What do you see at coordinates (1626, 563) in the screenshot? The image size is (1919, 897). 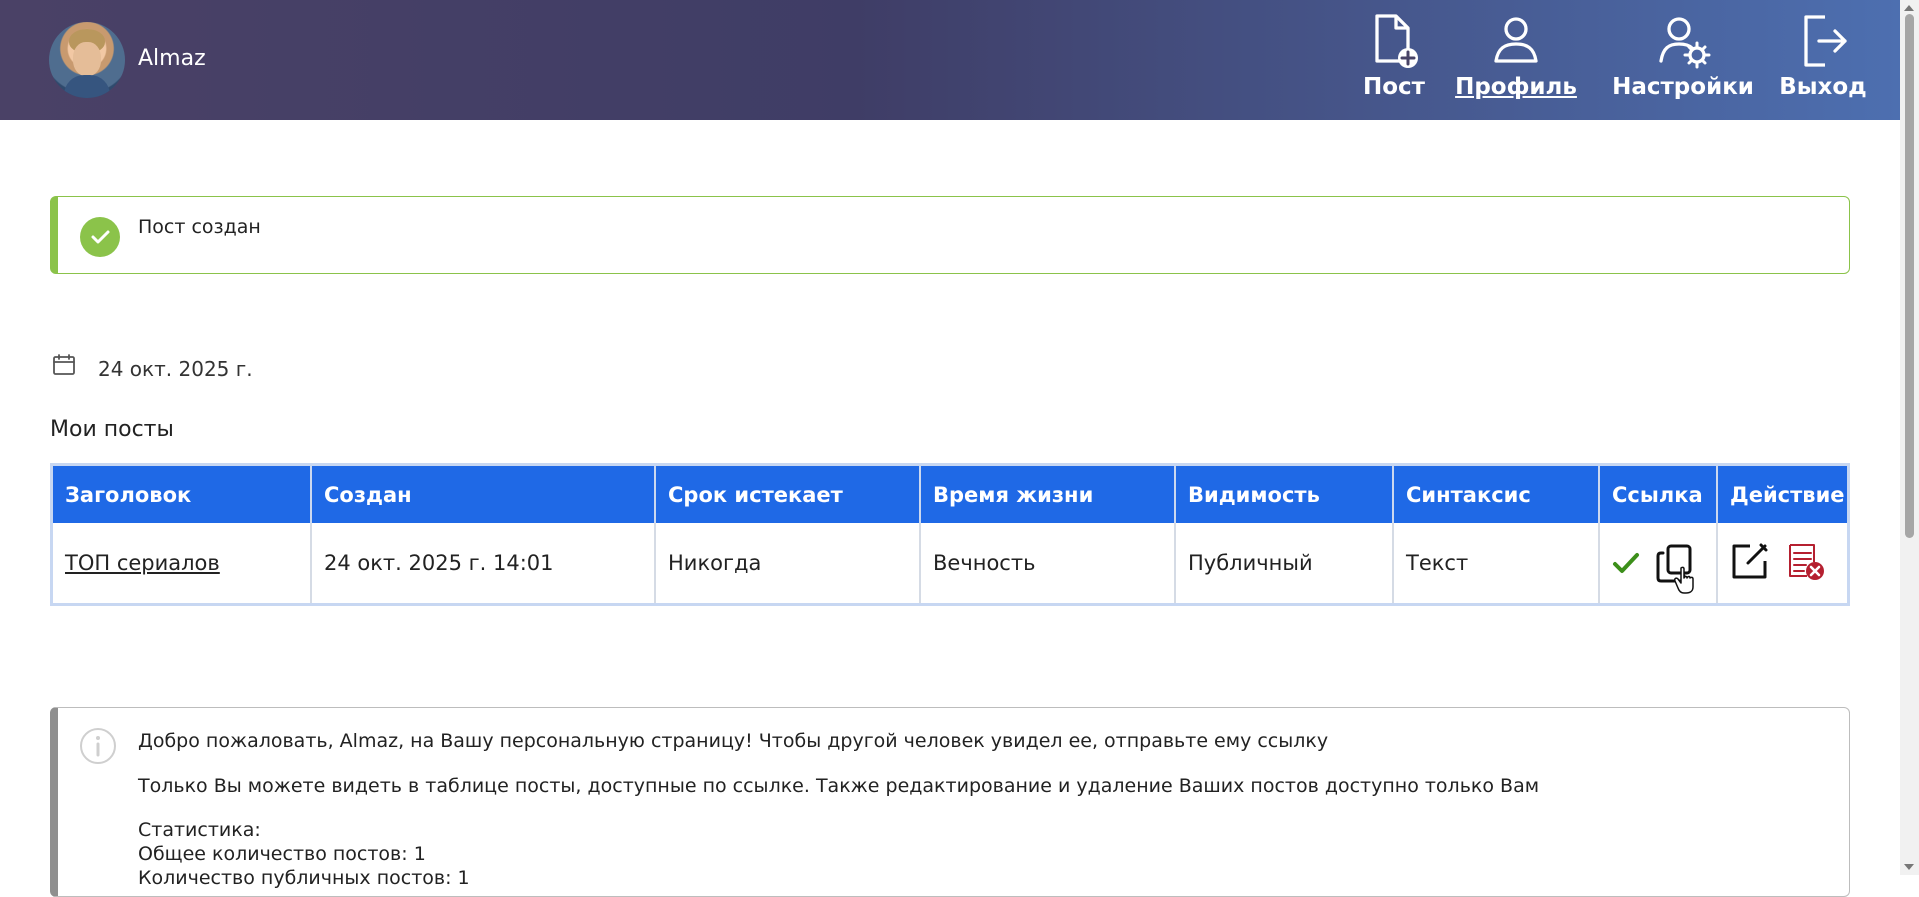 I see `copied-check-icon` at bounding box center [1626, 563].